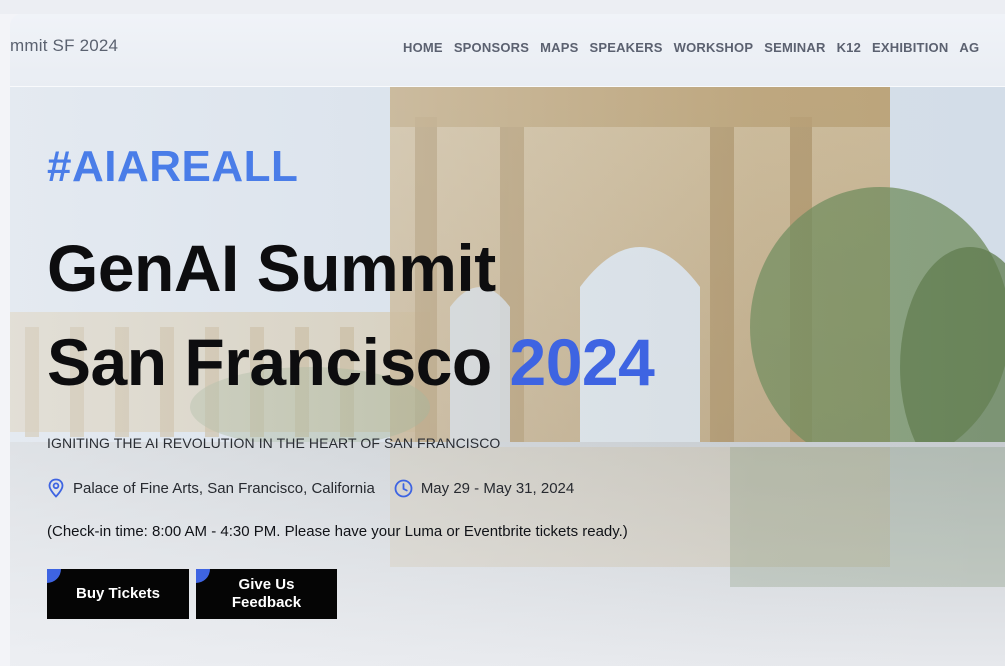  What do you see at coordinates (278, 362) in the screenshot?
I see `event-title-city: San Francisco` at bounding box center [278, 362].